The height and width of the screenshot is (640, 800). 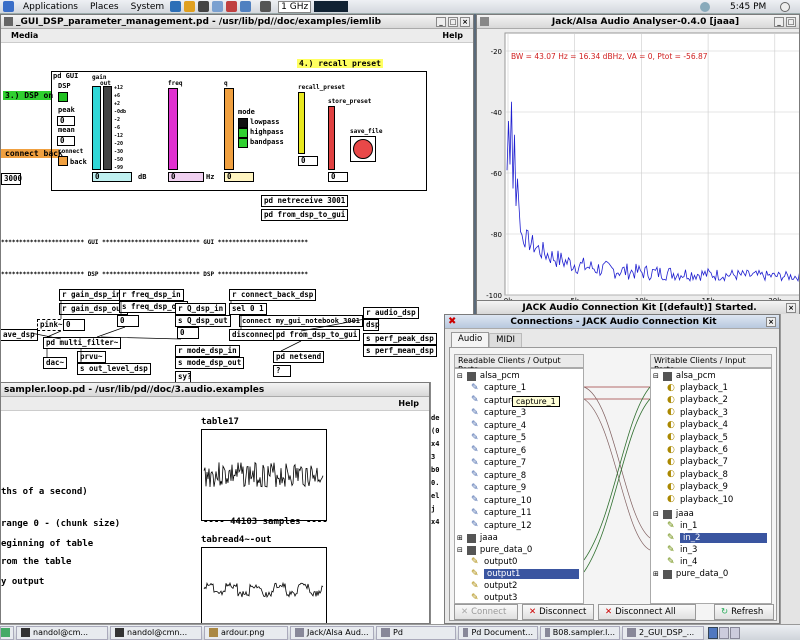 What do you see at coordinates (697, 388) in the screenshot?
I see `port-playback-1: ◐ playback_1` at bounding box center [697, 388].